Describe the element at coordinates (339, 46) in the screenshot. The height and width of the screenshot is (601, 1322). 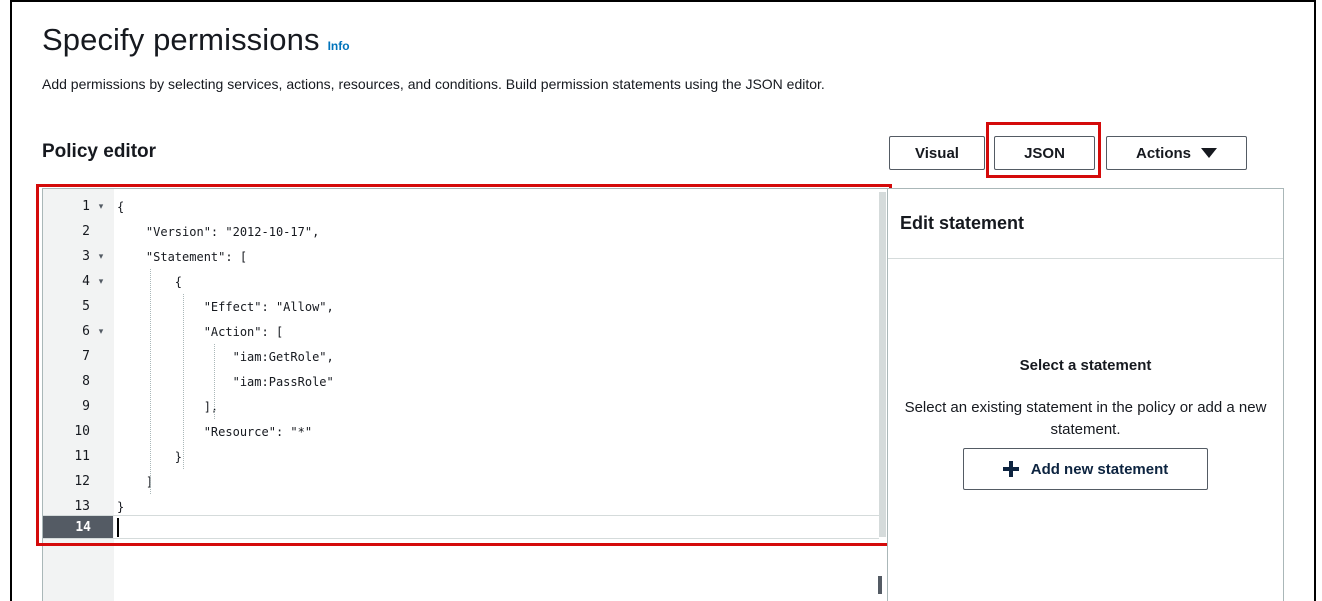
I see `info-link: Info` at that location.